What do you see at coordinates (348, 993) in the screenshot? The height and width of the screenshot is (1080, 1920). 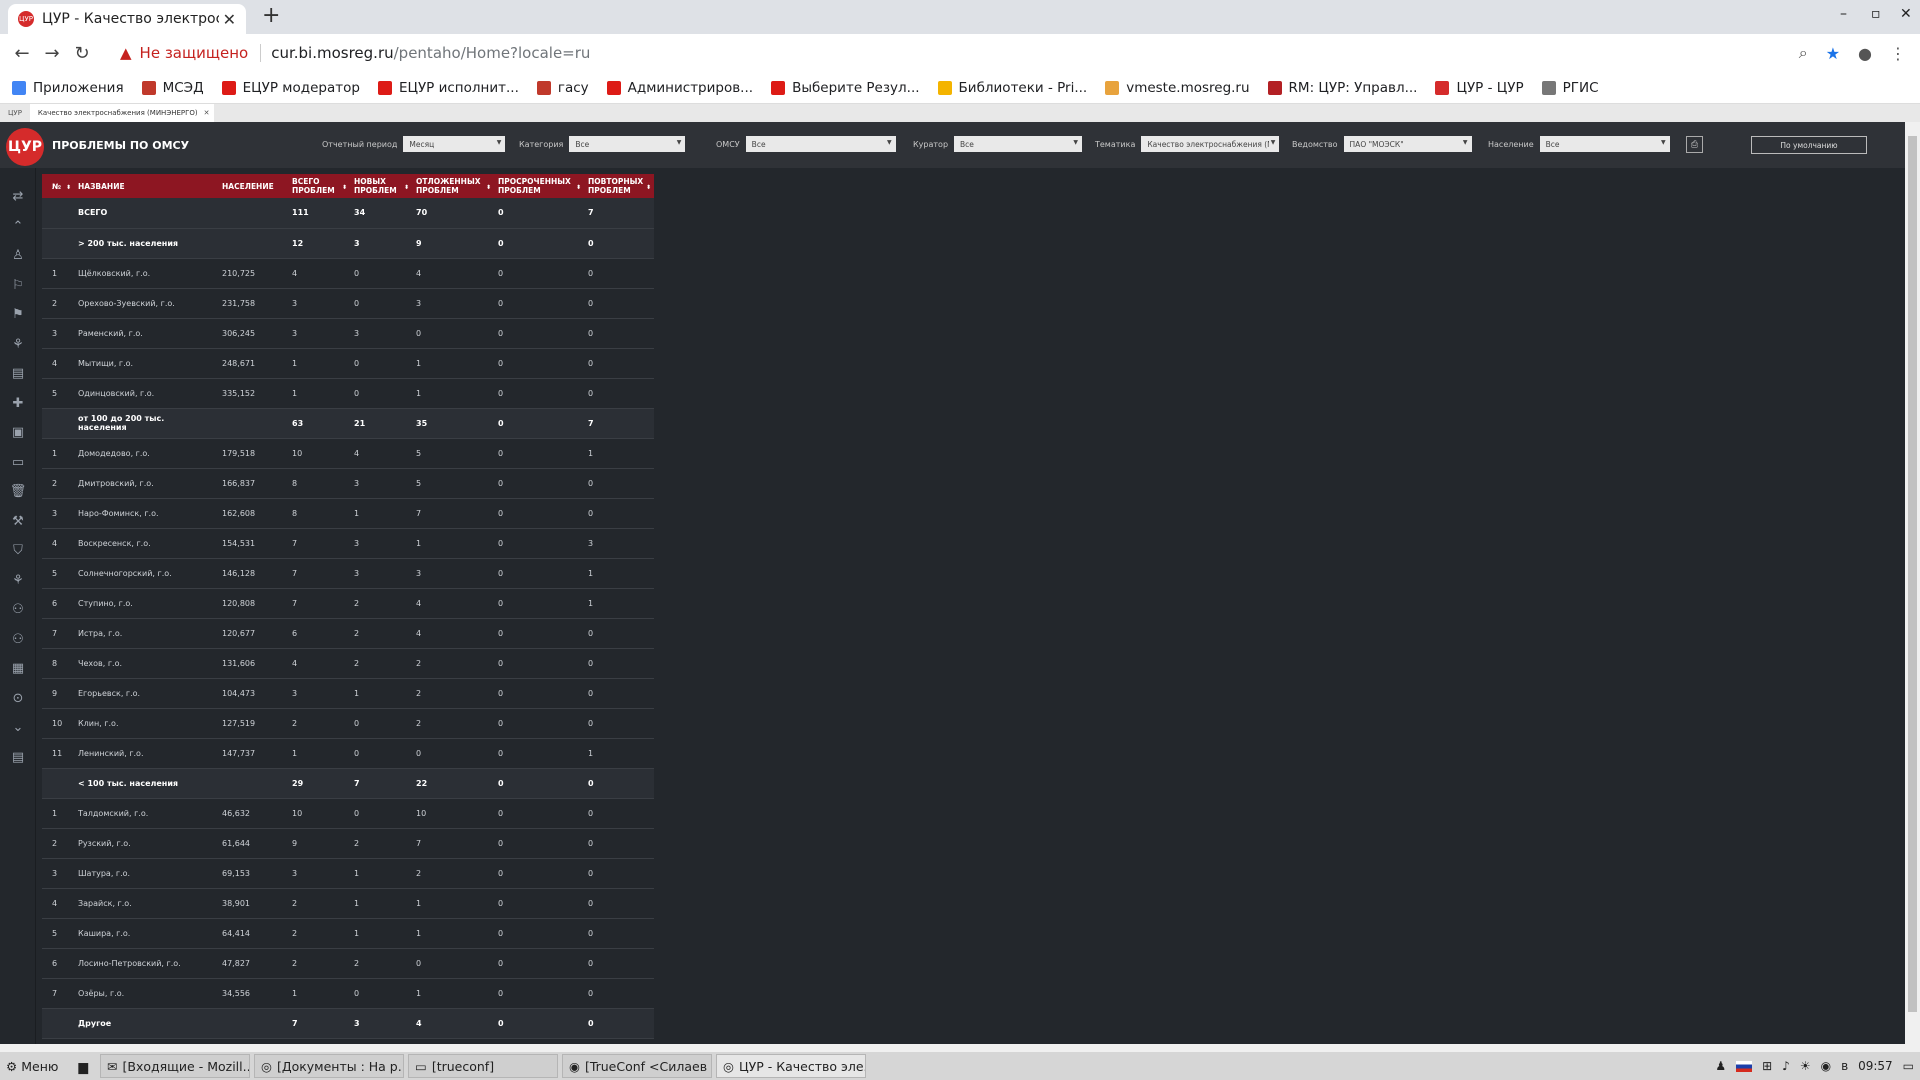 I see `table-row: 7 Озёры, г.о. 34,556 1 0 1 0 0` at bounding box center [348, 993].